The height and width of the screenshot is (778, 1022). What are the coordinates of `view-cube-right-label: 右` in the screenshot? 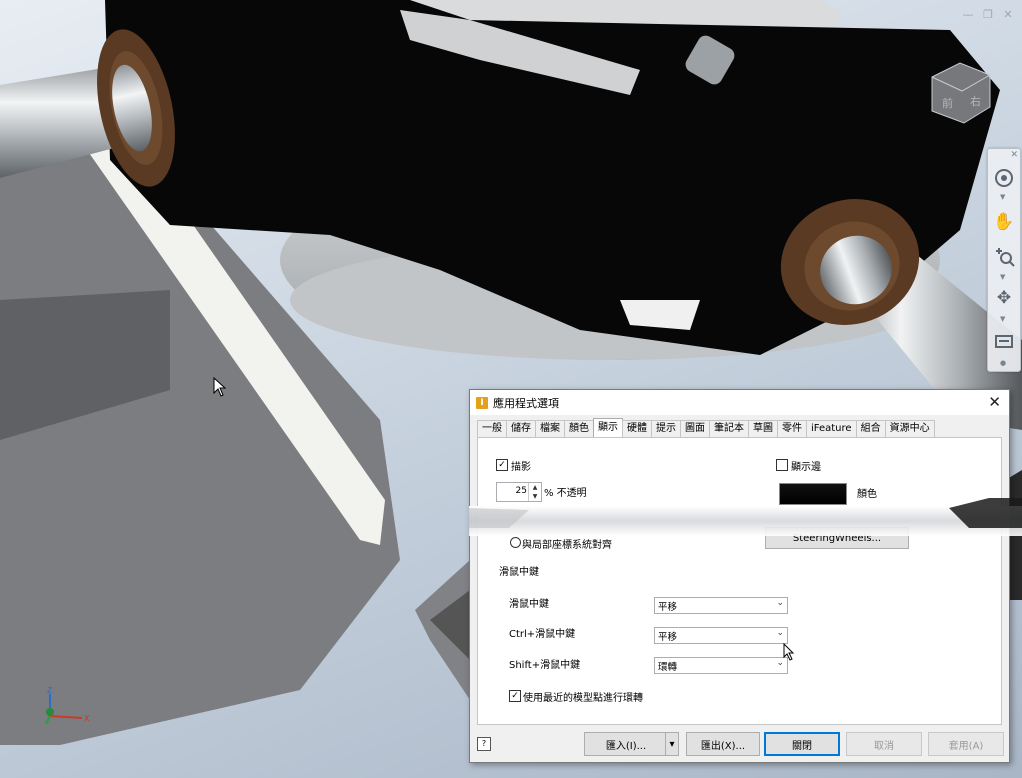 It's located at (975, 101).